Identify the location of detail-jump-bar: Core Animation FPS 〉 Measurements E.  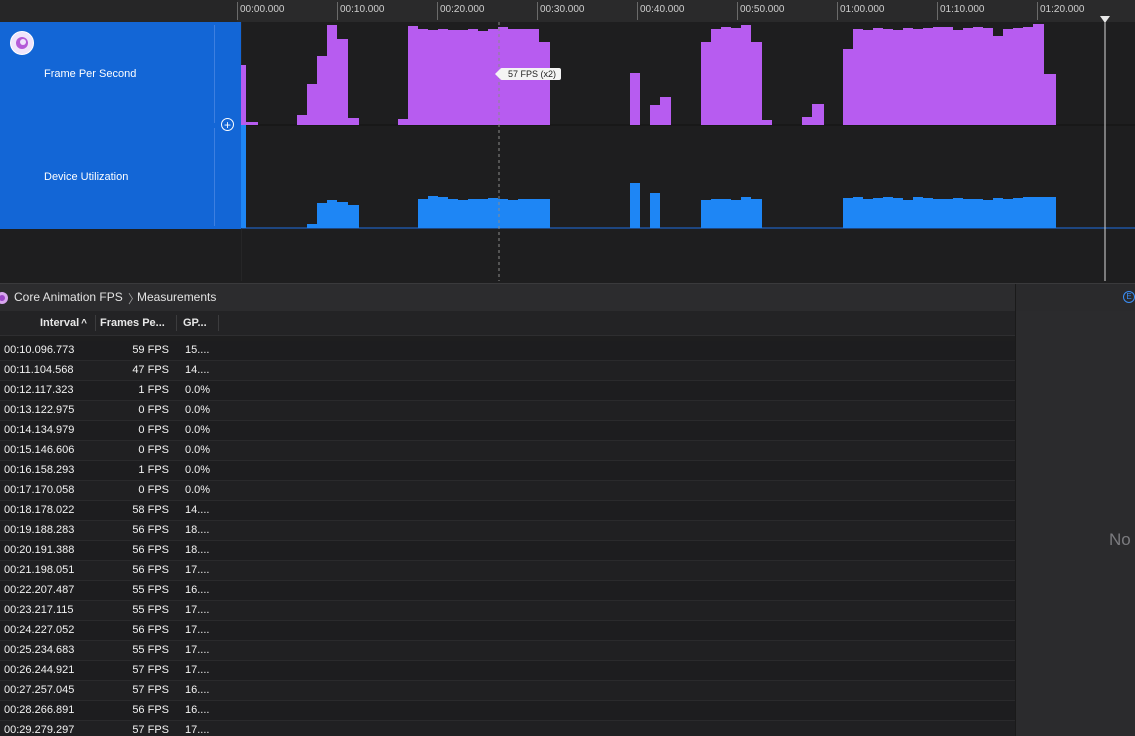
(567, 297).